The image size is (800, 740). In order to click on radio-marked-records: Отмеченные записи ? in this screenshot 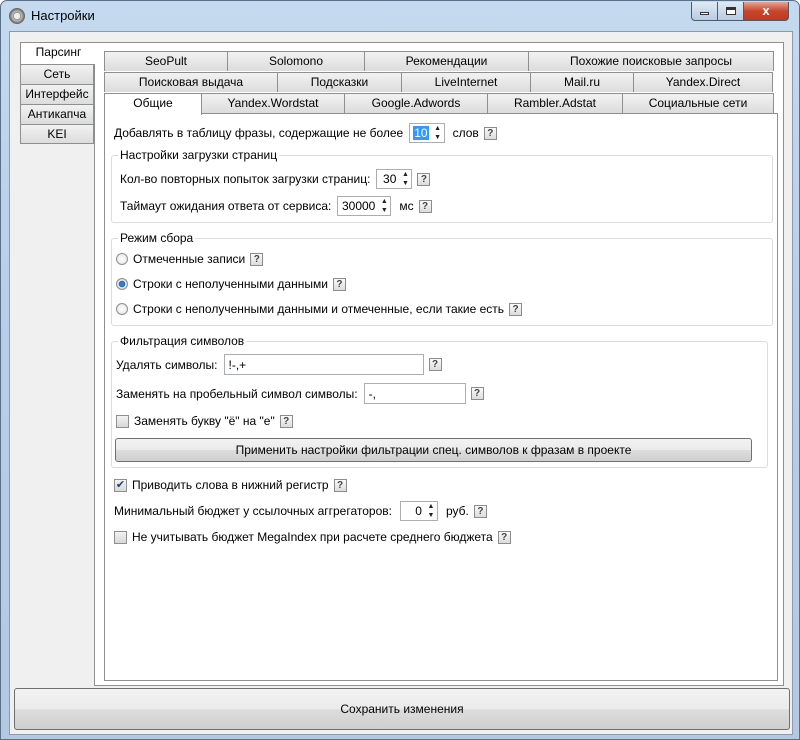, I will do `click(190, 259)`.